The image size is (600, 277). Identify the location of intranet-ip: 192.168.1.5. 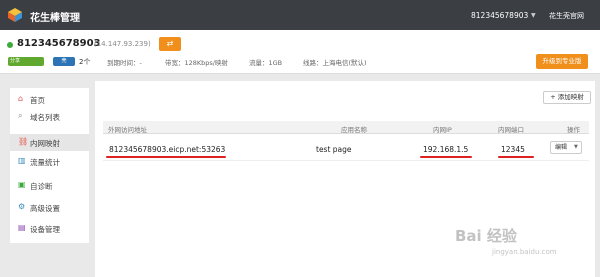
(446, 149).